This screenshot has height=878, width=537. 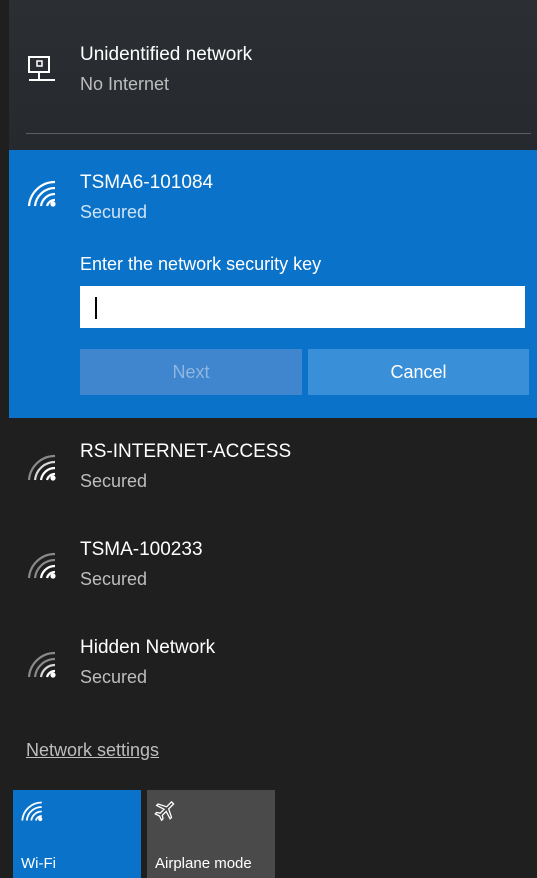 What do you see at coordinates (96, 308) in the screenshot?
I see `text-caret` at bounding box center [96, 308].